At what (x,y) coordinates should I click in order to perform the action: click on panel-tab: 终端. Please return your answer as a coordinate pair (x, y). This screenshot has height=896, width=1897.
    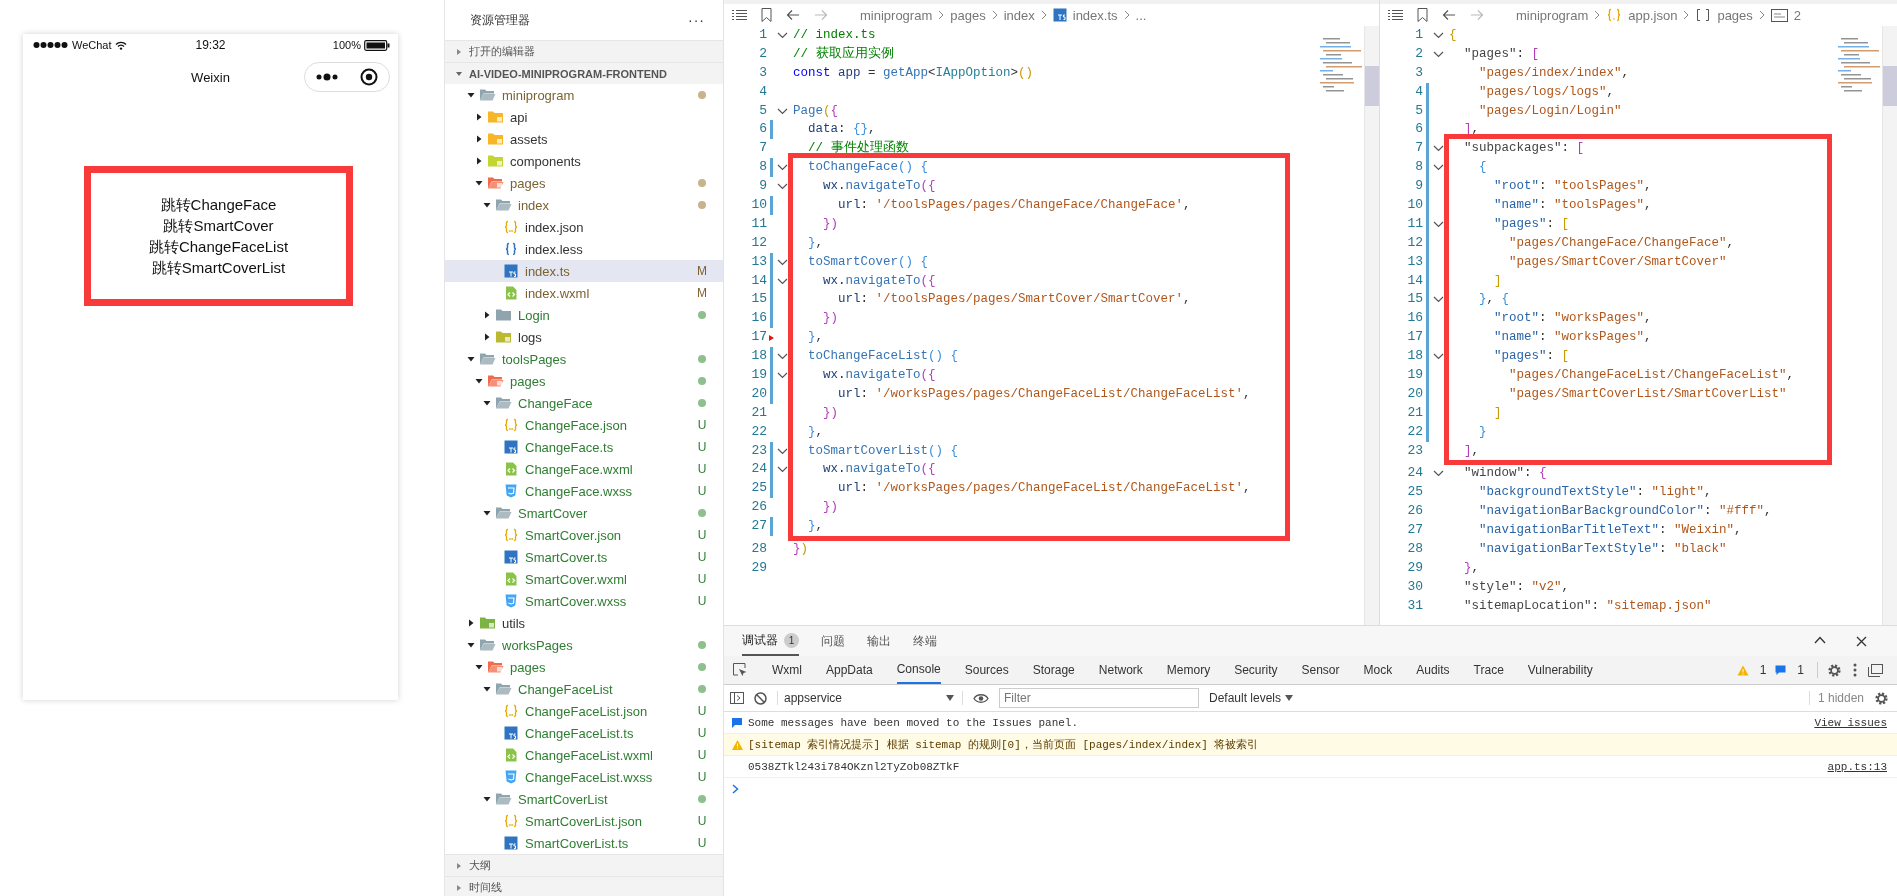
    Looking at the image, I should click on (925, 641).